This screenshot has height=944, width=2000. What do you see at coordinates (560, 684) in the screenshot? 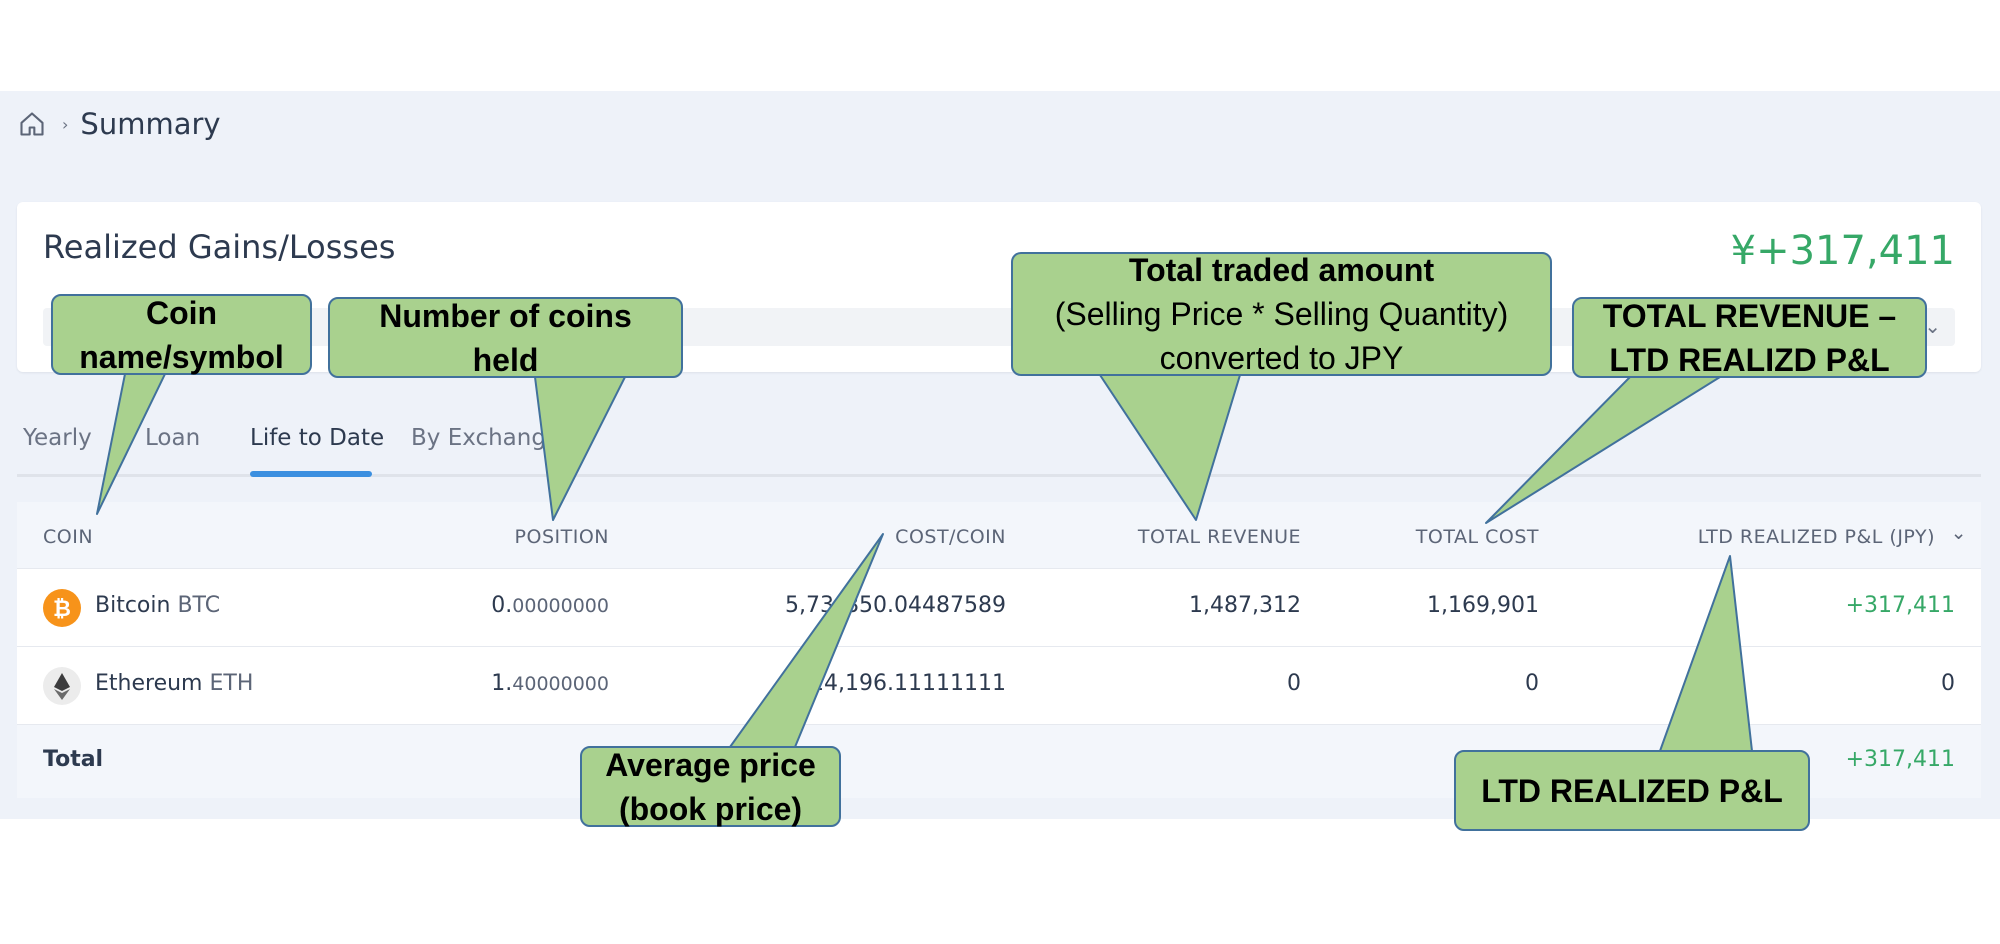
I see `position-decimals: 40000000` at bounding box center [560, 684].